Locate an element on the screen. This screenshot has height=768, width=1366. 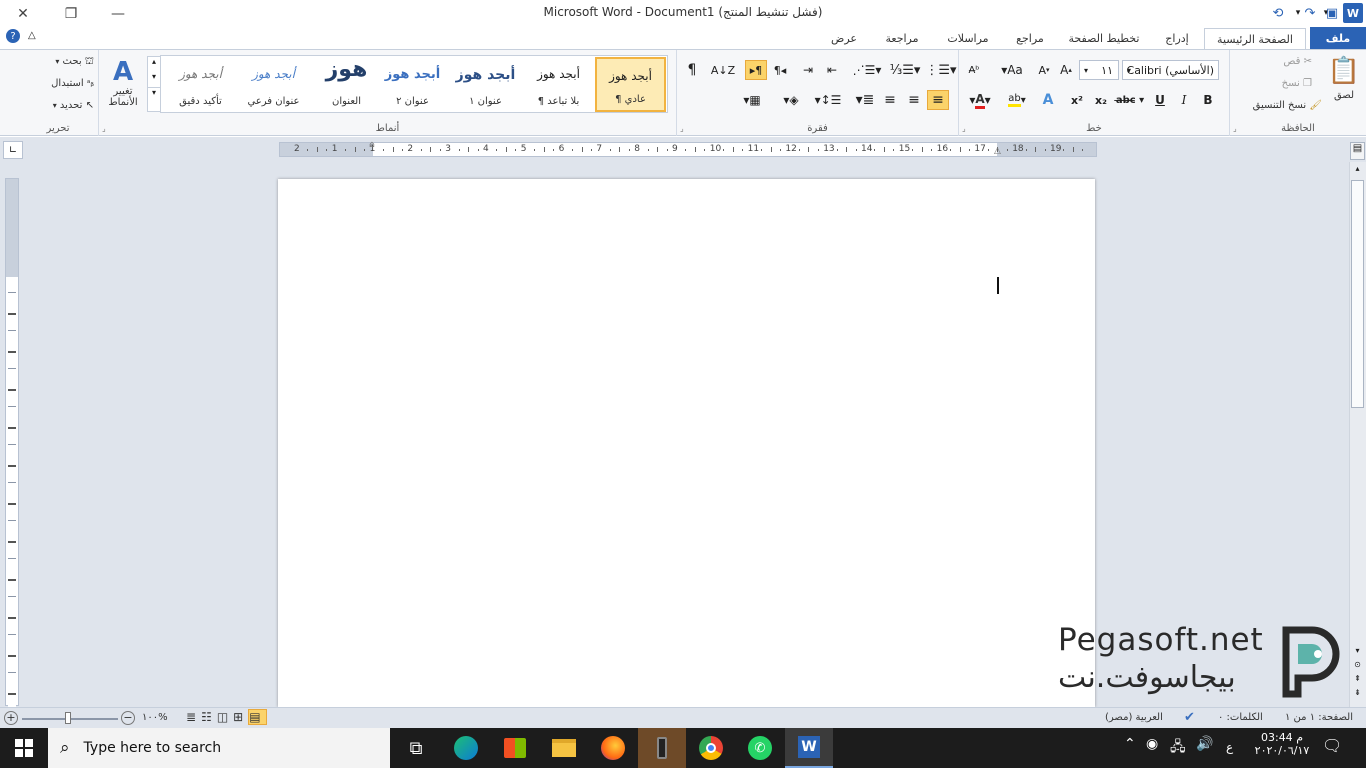
show-hidden-icons: ⌃ is located at coordinates (1130, 744).